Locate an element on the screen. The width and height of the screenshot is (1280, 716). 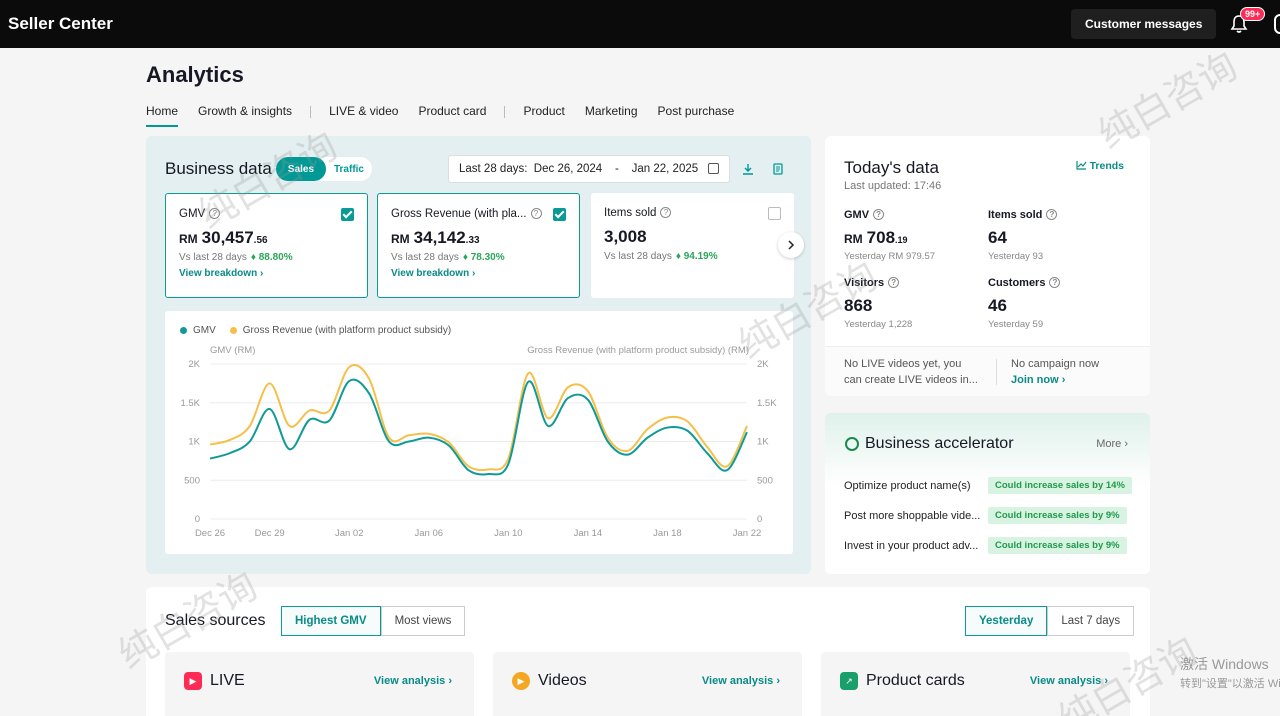
accelerator-title: Business accelerator is located at coordinates (939, 443).